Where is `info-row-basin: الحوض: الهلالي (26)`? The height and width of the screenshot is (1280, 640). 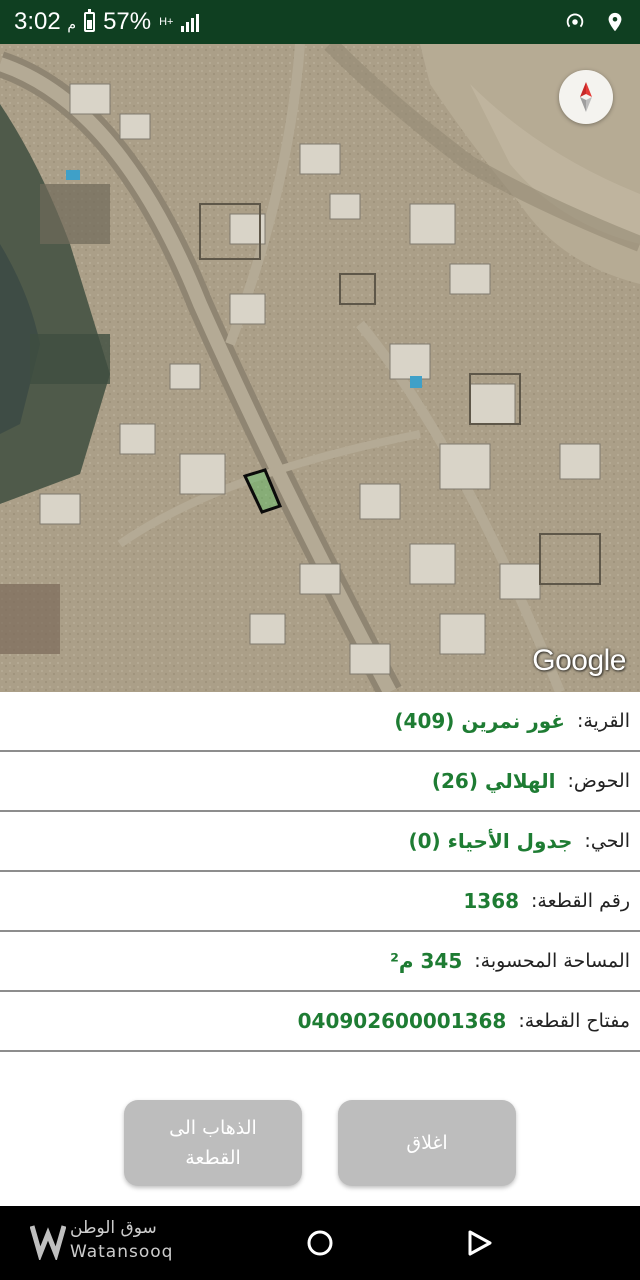 info-row-basin: الحوض: الهلالي (26) is located at coordinates (320, 782).